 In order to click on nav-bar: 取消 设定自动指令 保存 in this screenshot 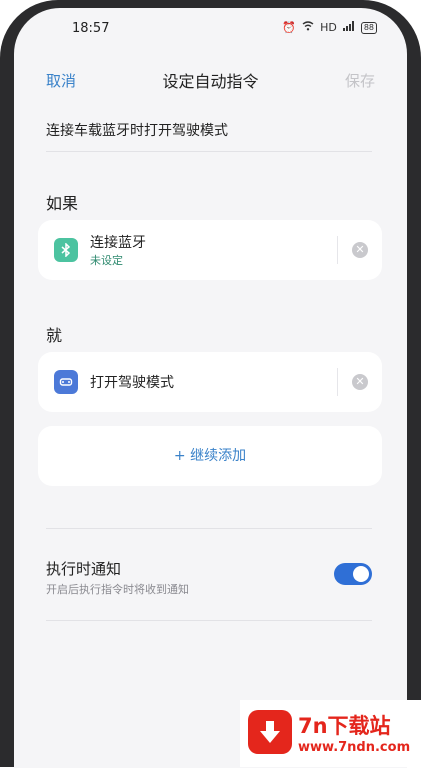, I will do `click(210, 81)`.